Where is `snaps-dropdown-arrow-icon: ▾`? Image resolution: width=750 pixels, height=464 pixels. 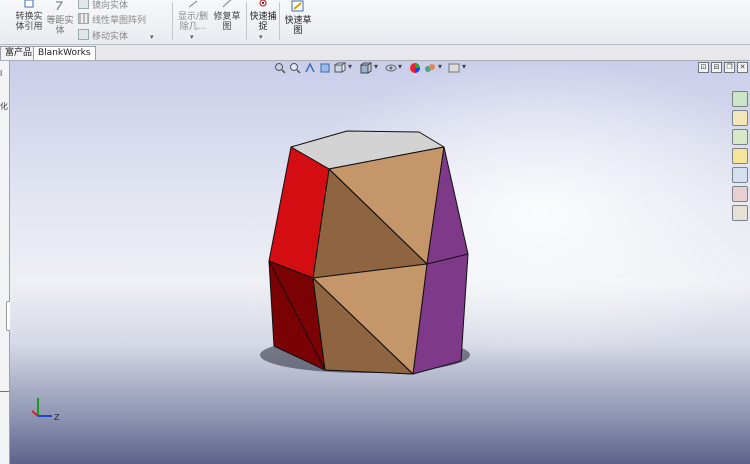
snaps-dropdown-arrow-icon: ▾ is located at coordinates (261, 37).